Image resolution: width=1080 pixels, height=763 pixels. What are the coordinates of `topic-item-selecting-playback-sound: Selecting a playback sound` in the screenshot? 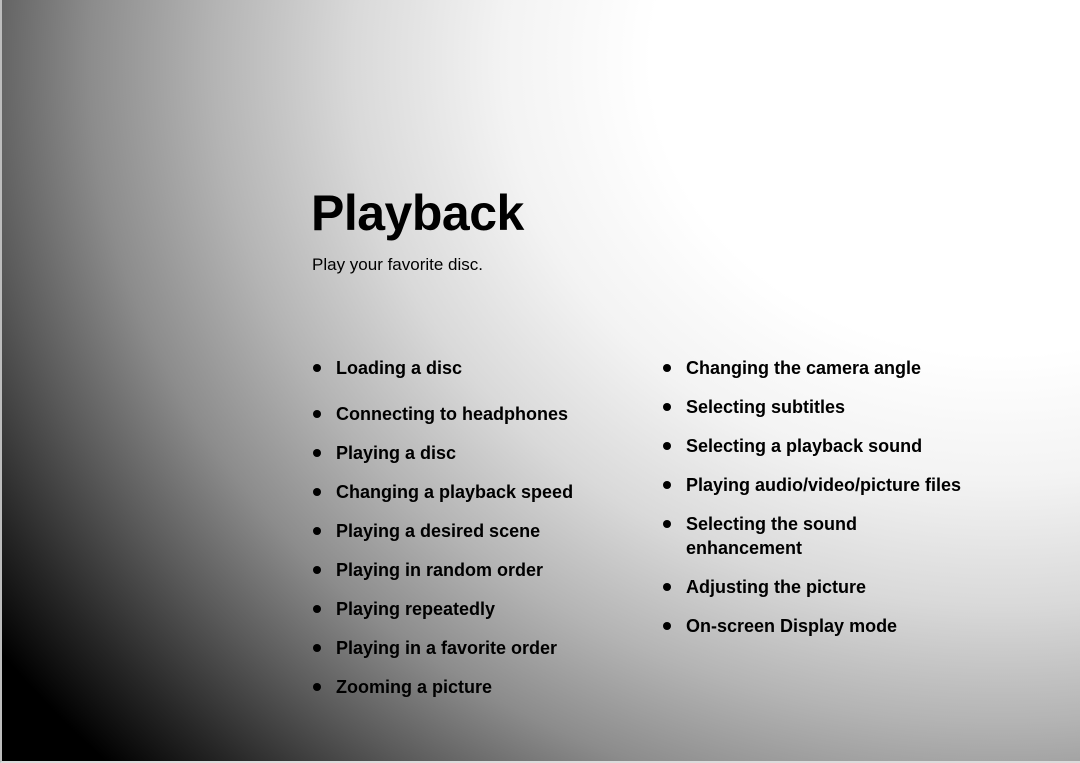 It's located at (841, 446).